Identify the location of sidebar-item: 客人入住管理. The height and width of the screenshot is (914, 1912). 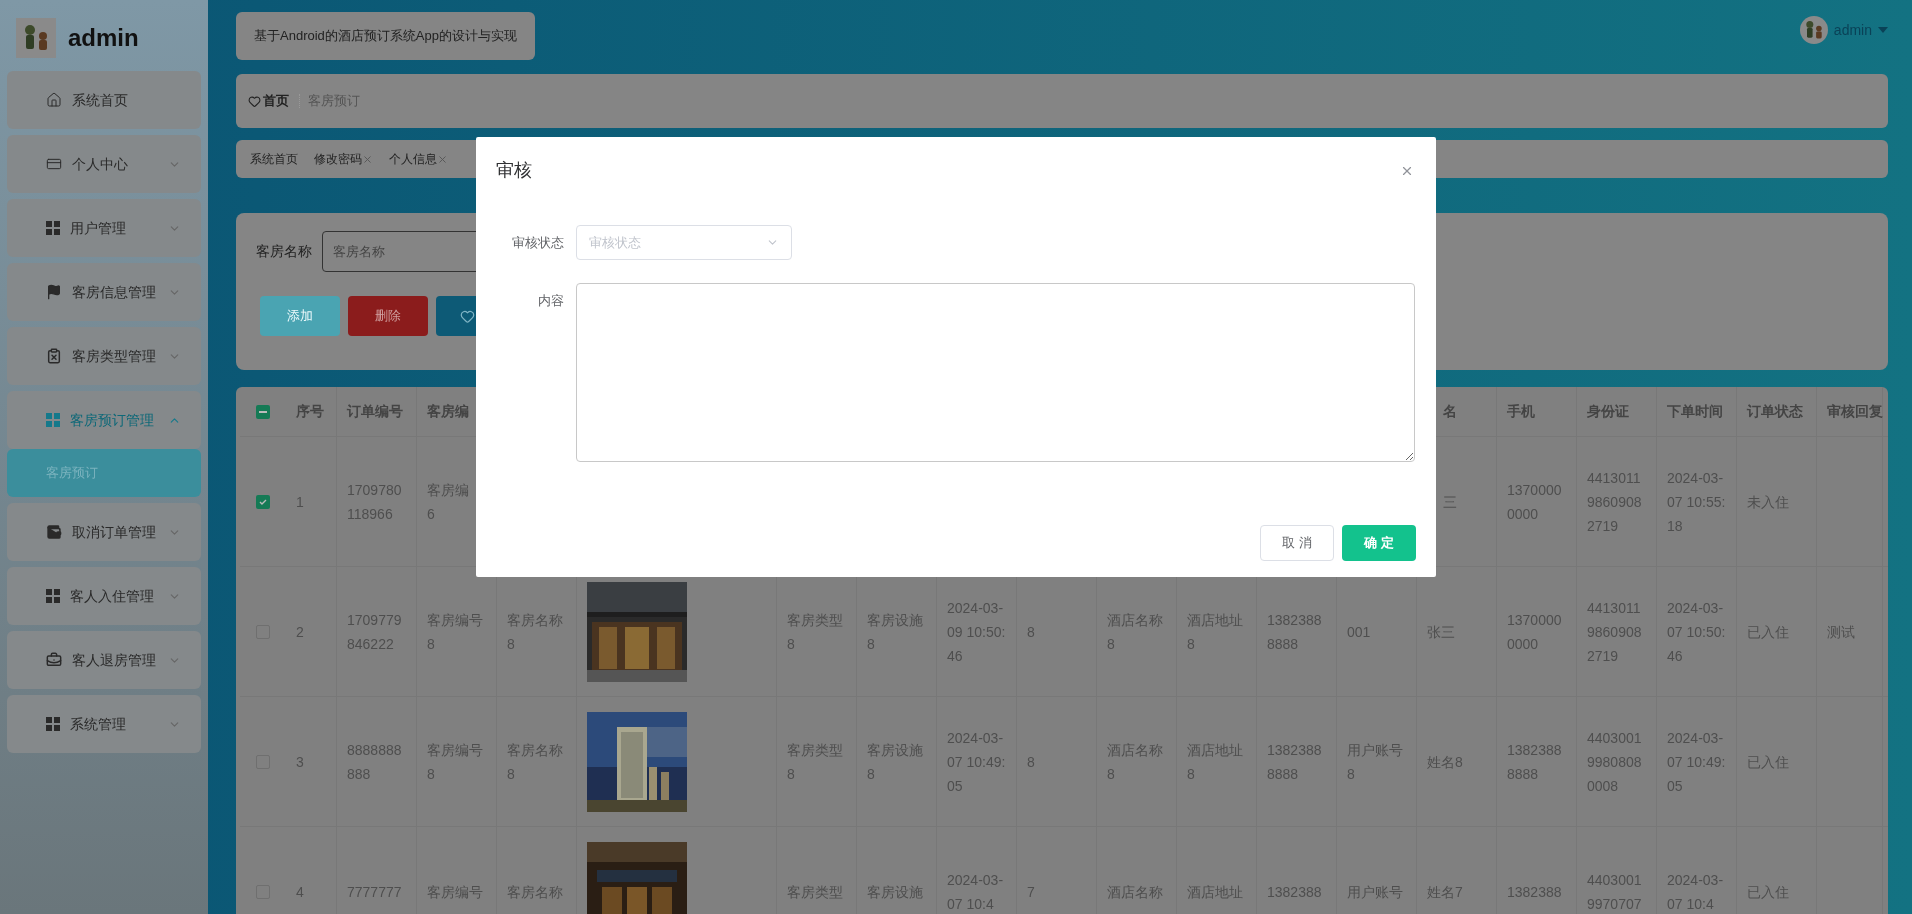
(104, 596).